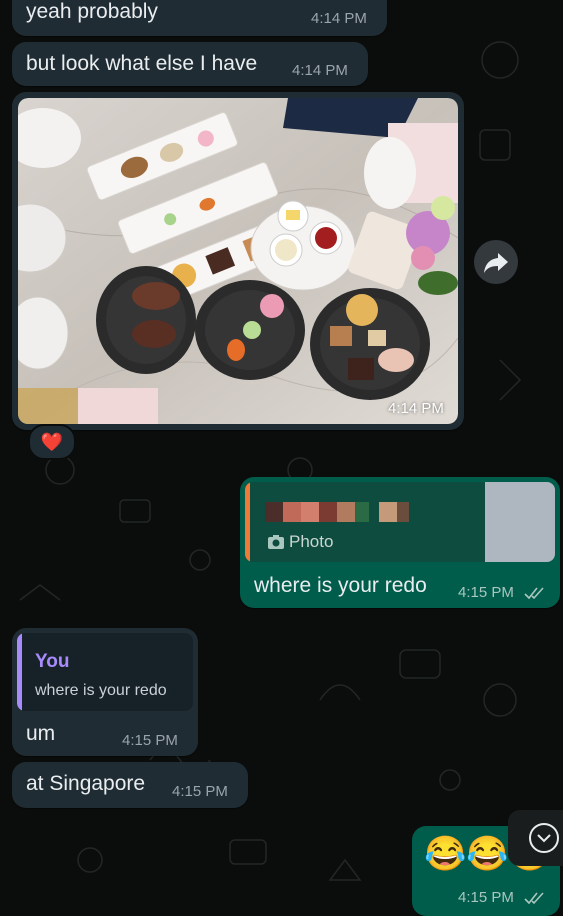 Image resolution: width=563 pixels, height=916 pixels. Describe the element at coordinates (52, 661) in the screenshot. I see `quote-author: You` at that location.